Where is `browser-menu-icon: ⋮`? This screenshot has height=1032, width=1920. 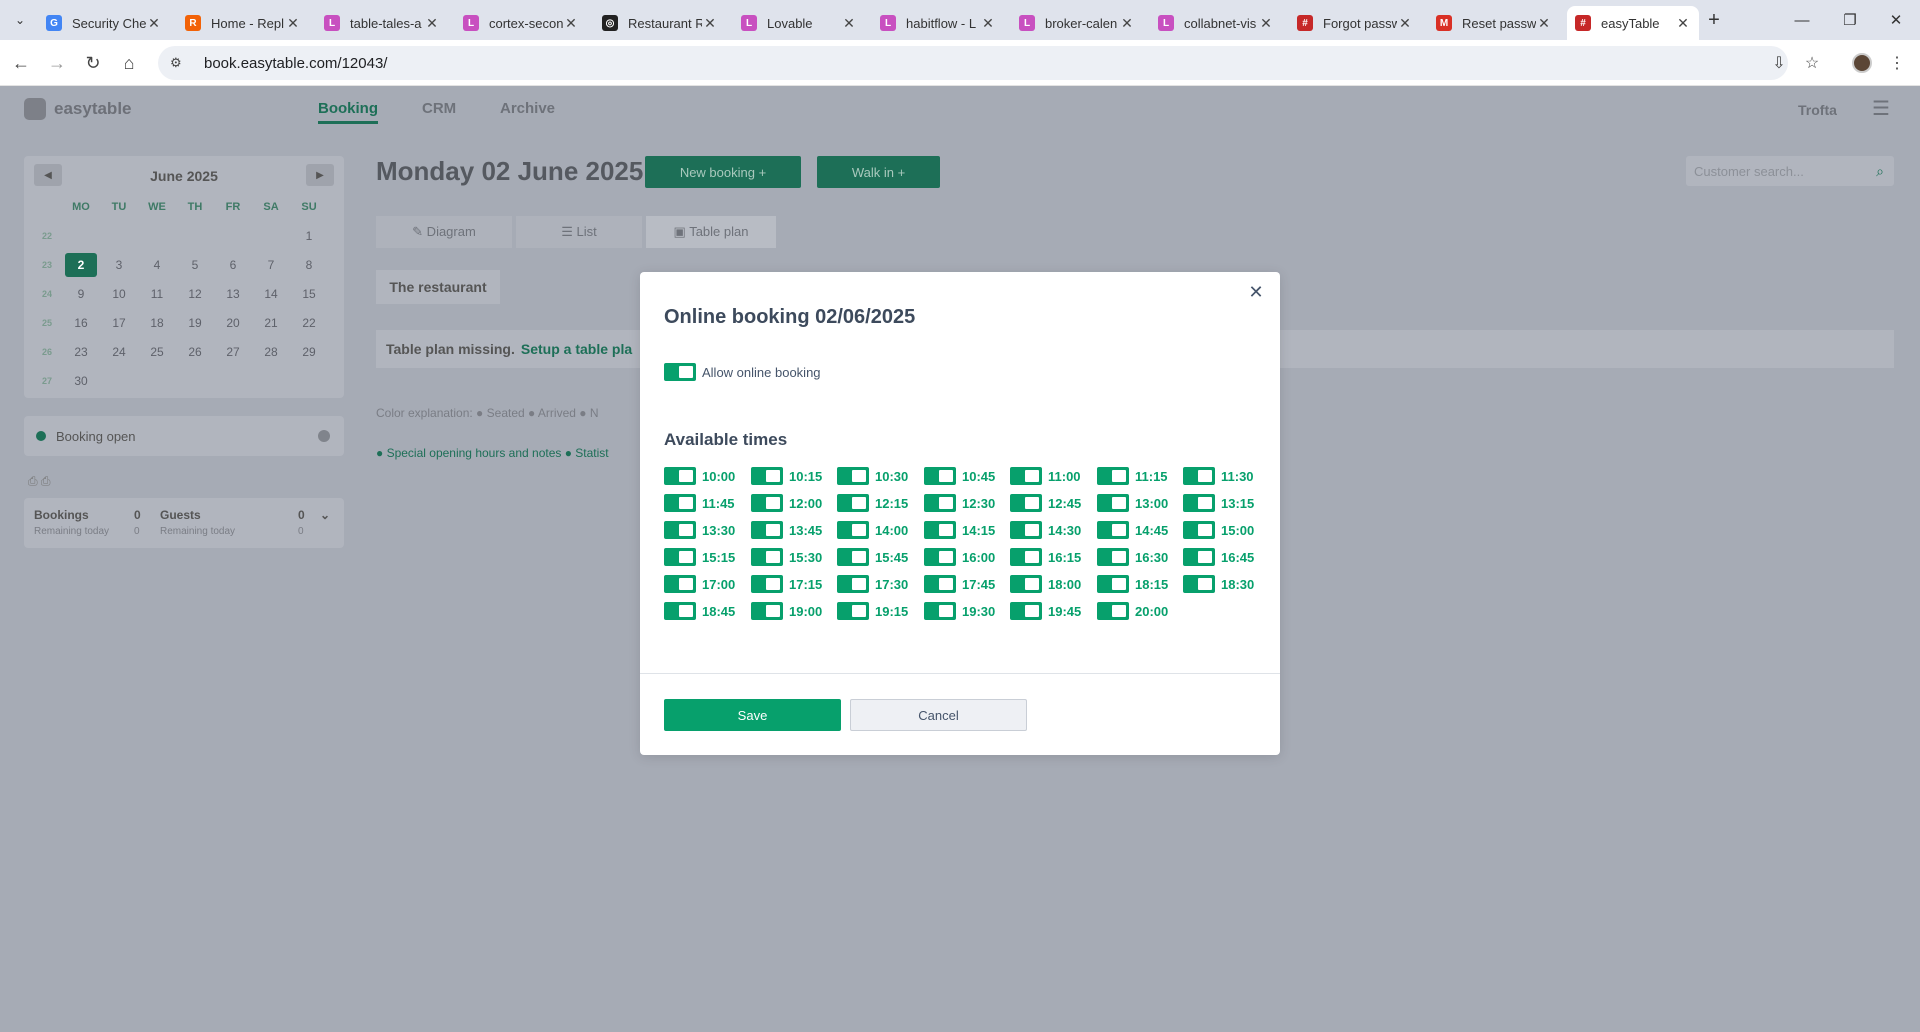 browser-menu-icon: ⋮ is located at coordinates (1897, 63).